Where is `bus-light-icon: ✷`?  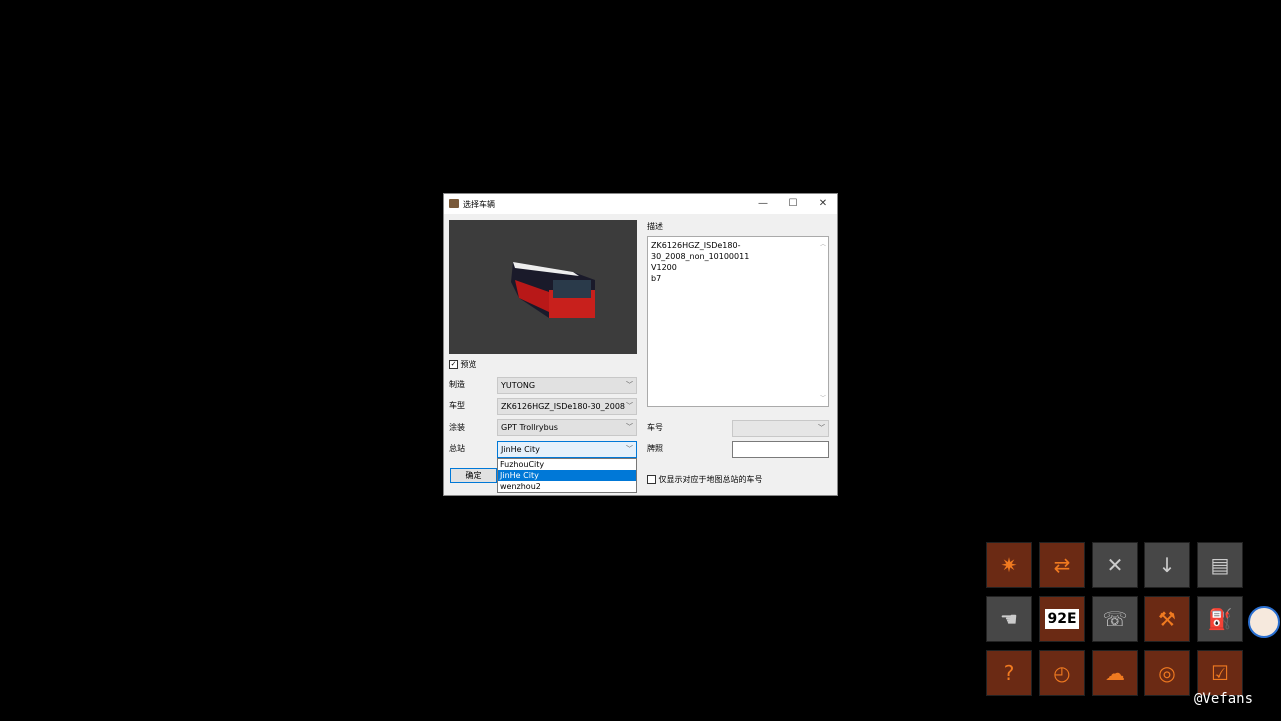 bus-light-icon: ✷ is located at coordinates (1009, 565).